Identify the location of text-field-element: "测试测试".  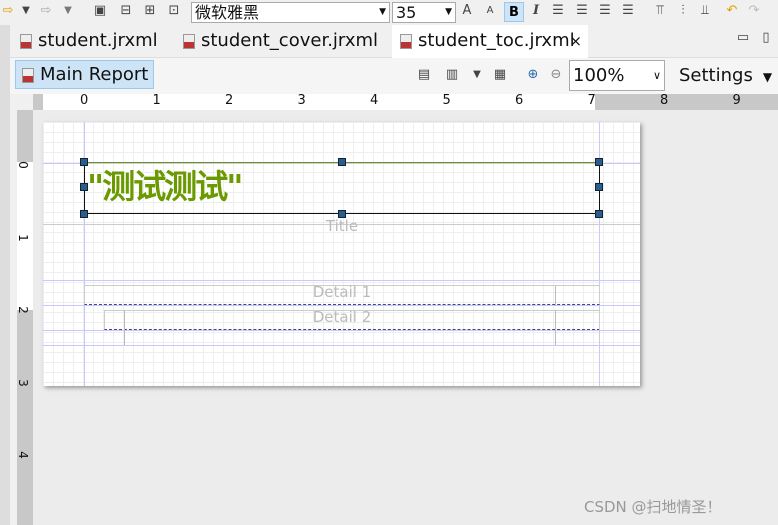
(342, 188).